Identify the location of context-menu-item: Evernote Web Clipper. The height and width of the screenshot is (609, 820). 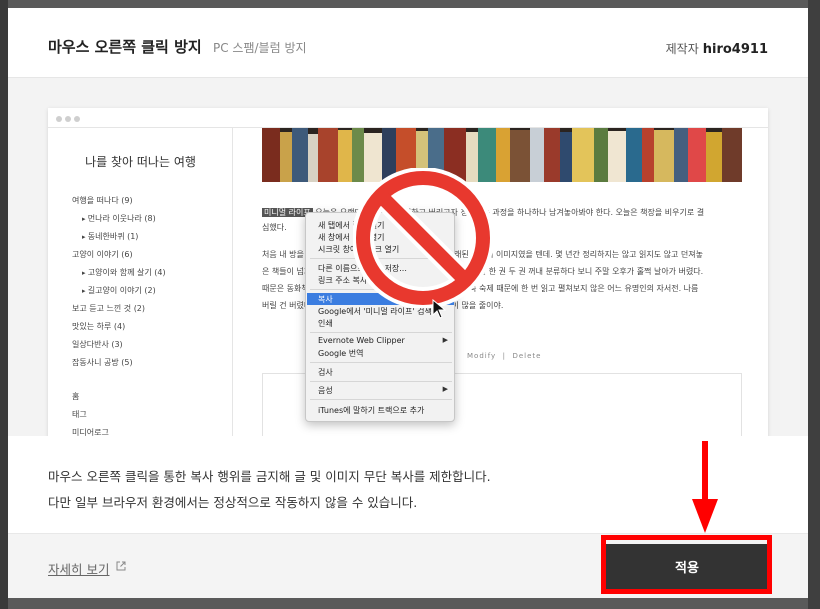
(361, 340).